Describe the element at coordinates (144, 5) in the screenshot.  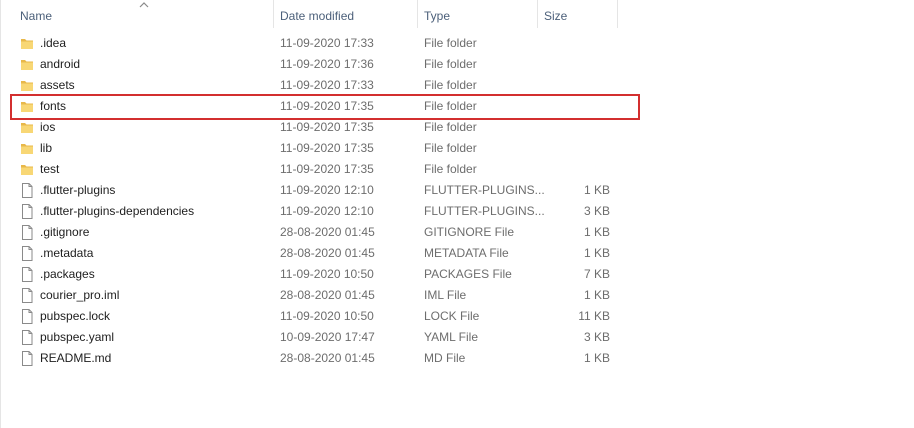
I see `sort-ascending-icon` at that location.